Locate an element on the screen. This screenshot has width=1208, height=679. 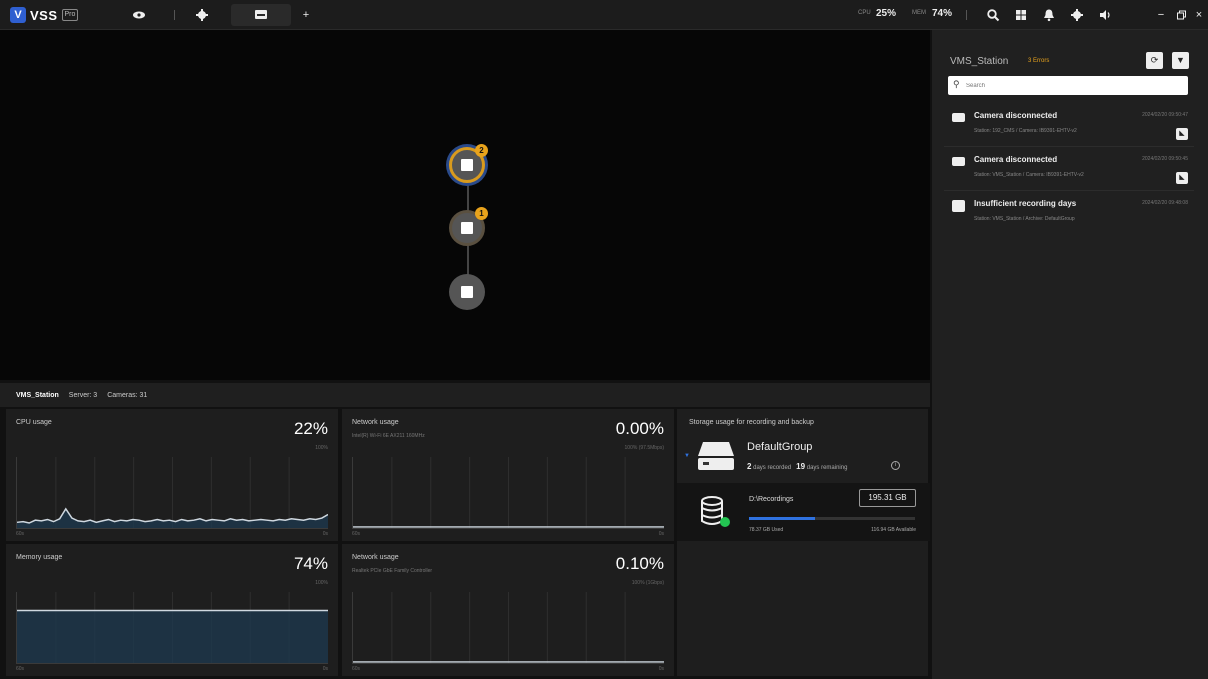
storage-group-meta: 2 days recorded 19 days remaining is located at coordinates (797, 466).